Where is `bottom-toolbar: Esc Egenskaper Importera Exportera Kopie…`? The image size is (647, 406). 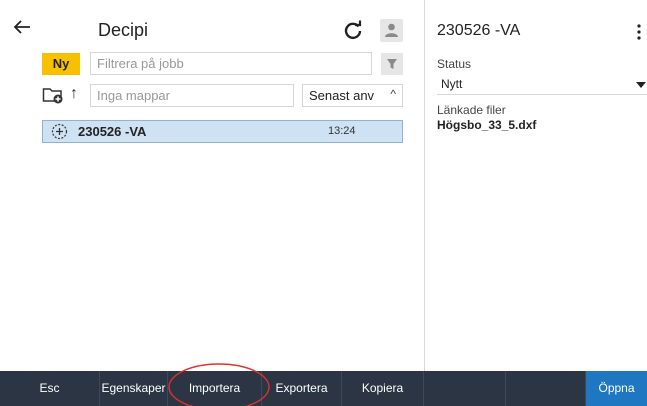
bottom-toolbar: Esc Egenskaper Importera Exportera Kopie… is located at coordinates (323, 388).